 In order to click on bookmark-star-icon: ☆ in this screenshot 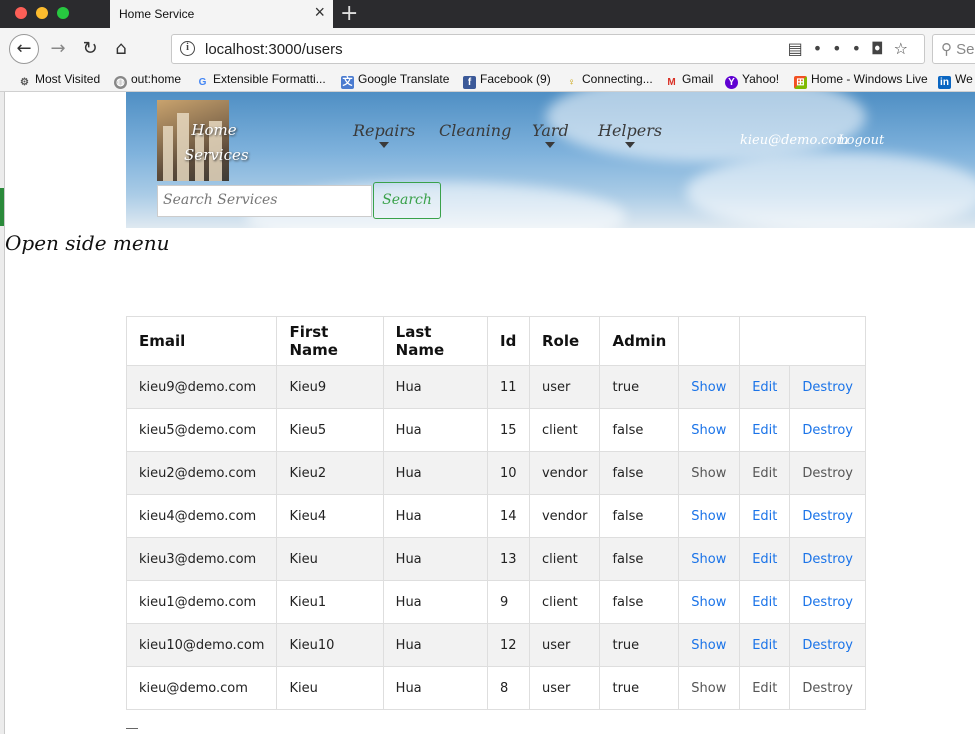, I will do `click(906, 48)`.